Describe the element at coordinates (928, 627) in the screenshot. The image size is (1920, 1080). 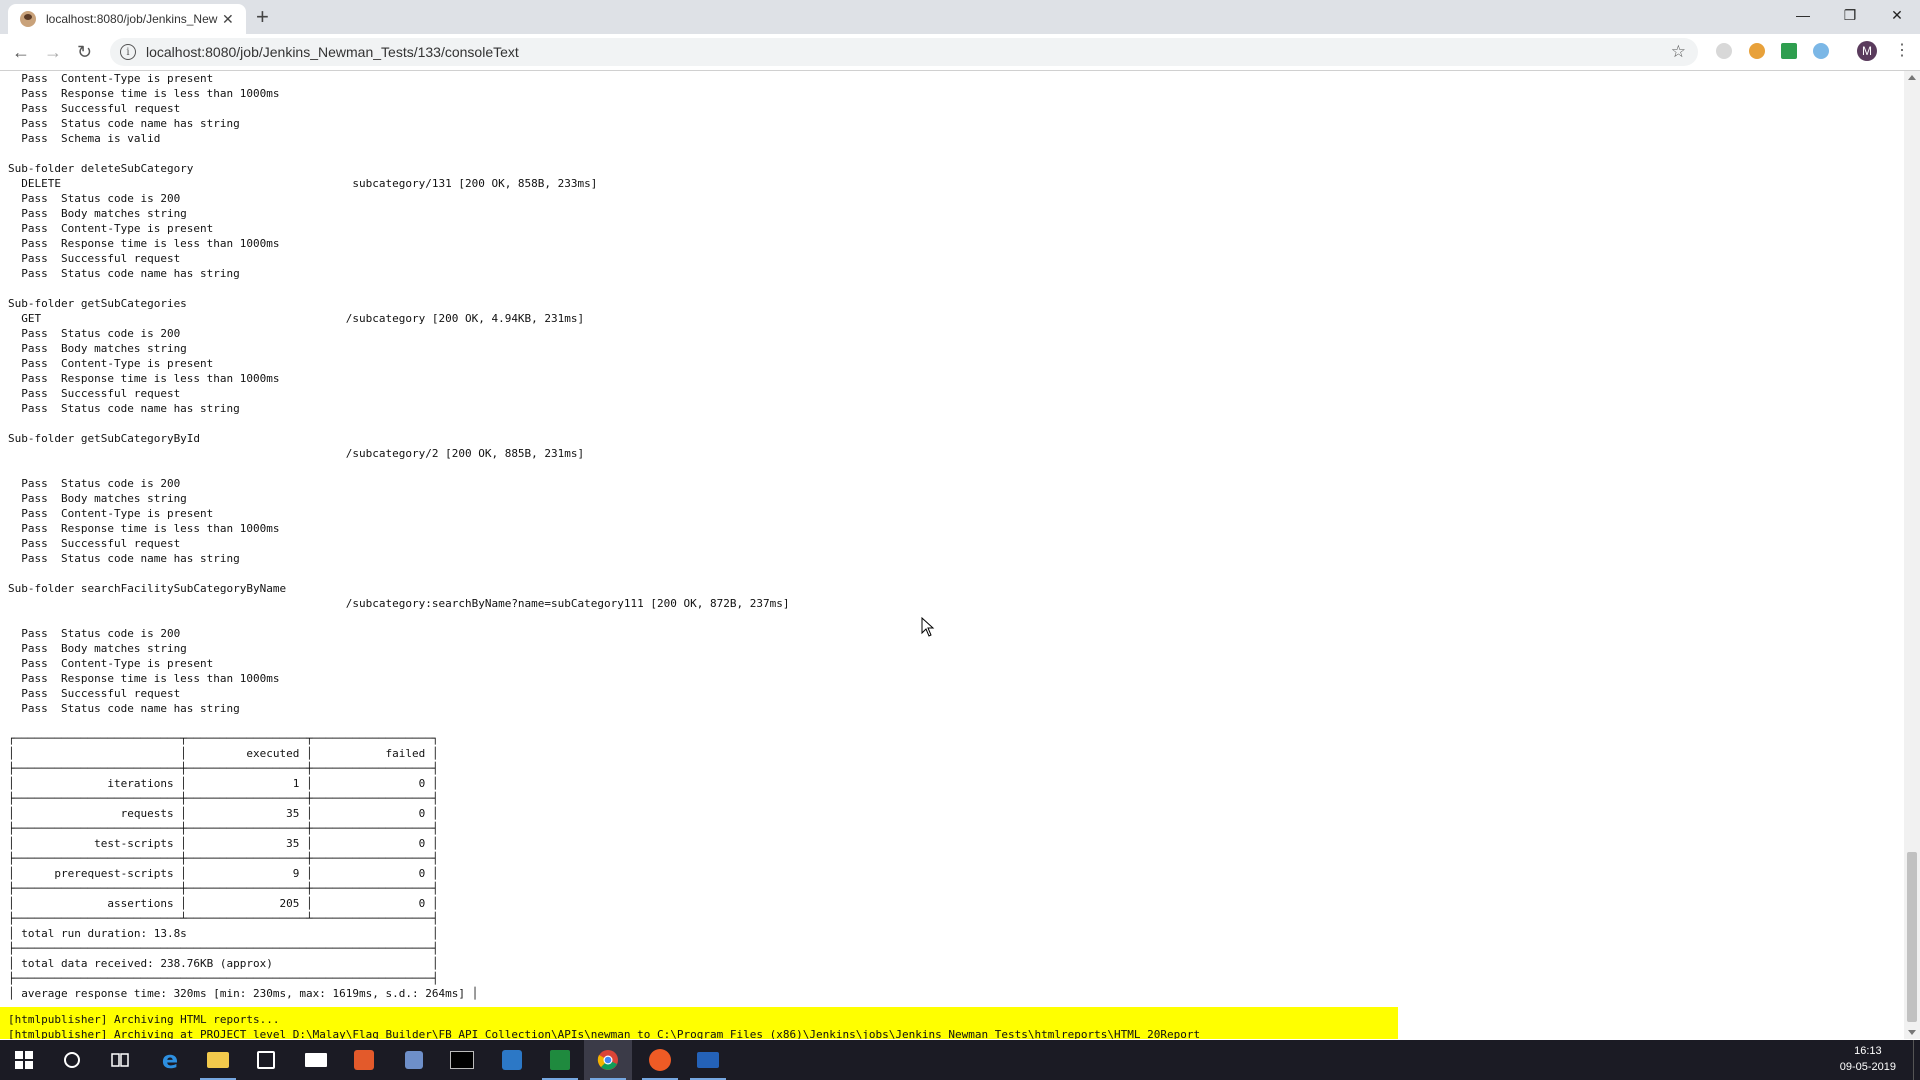
I see `mouse-cursor-icon` at that location.